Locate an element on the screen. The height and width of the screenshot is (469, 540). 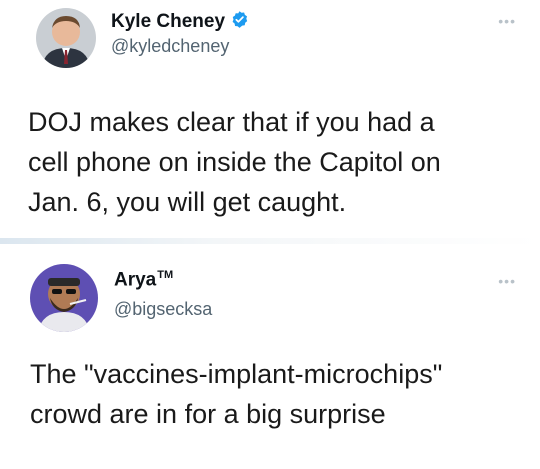
display-name: AryaTM is located at coordinates (143, 280).